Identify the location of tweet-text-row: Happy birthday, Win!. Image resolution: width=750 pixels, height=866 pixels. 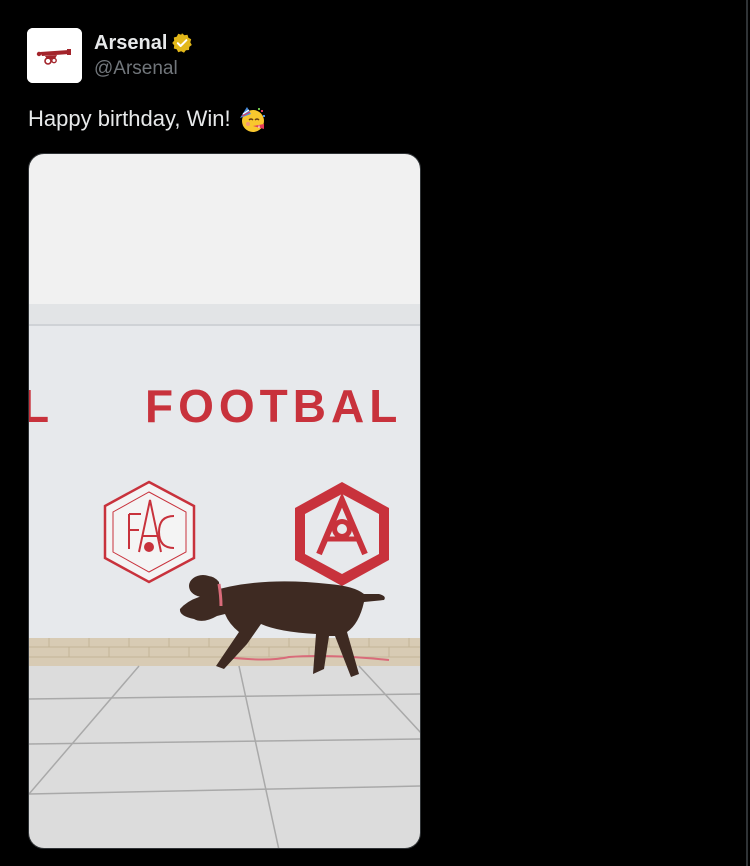
(147, 119).